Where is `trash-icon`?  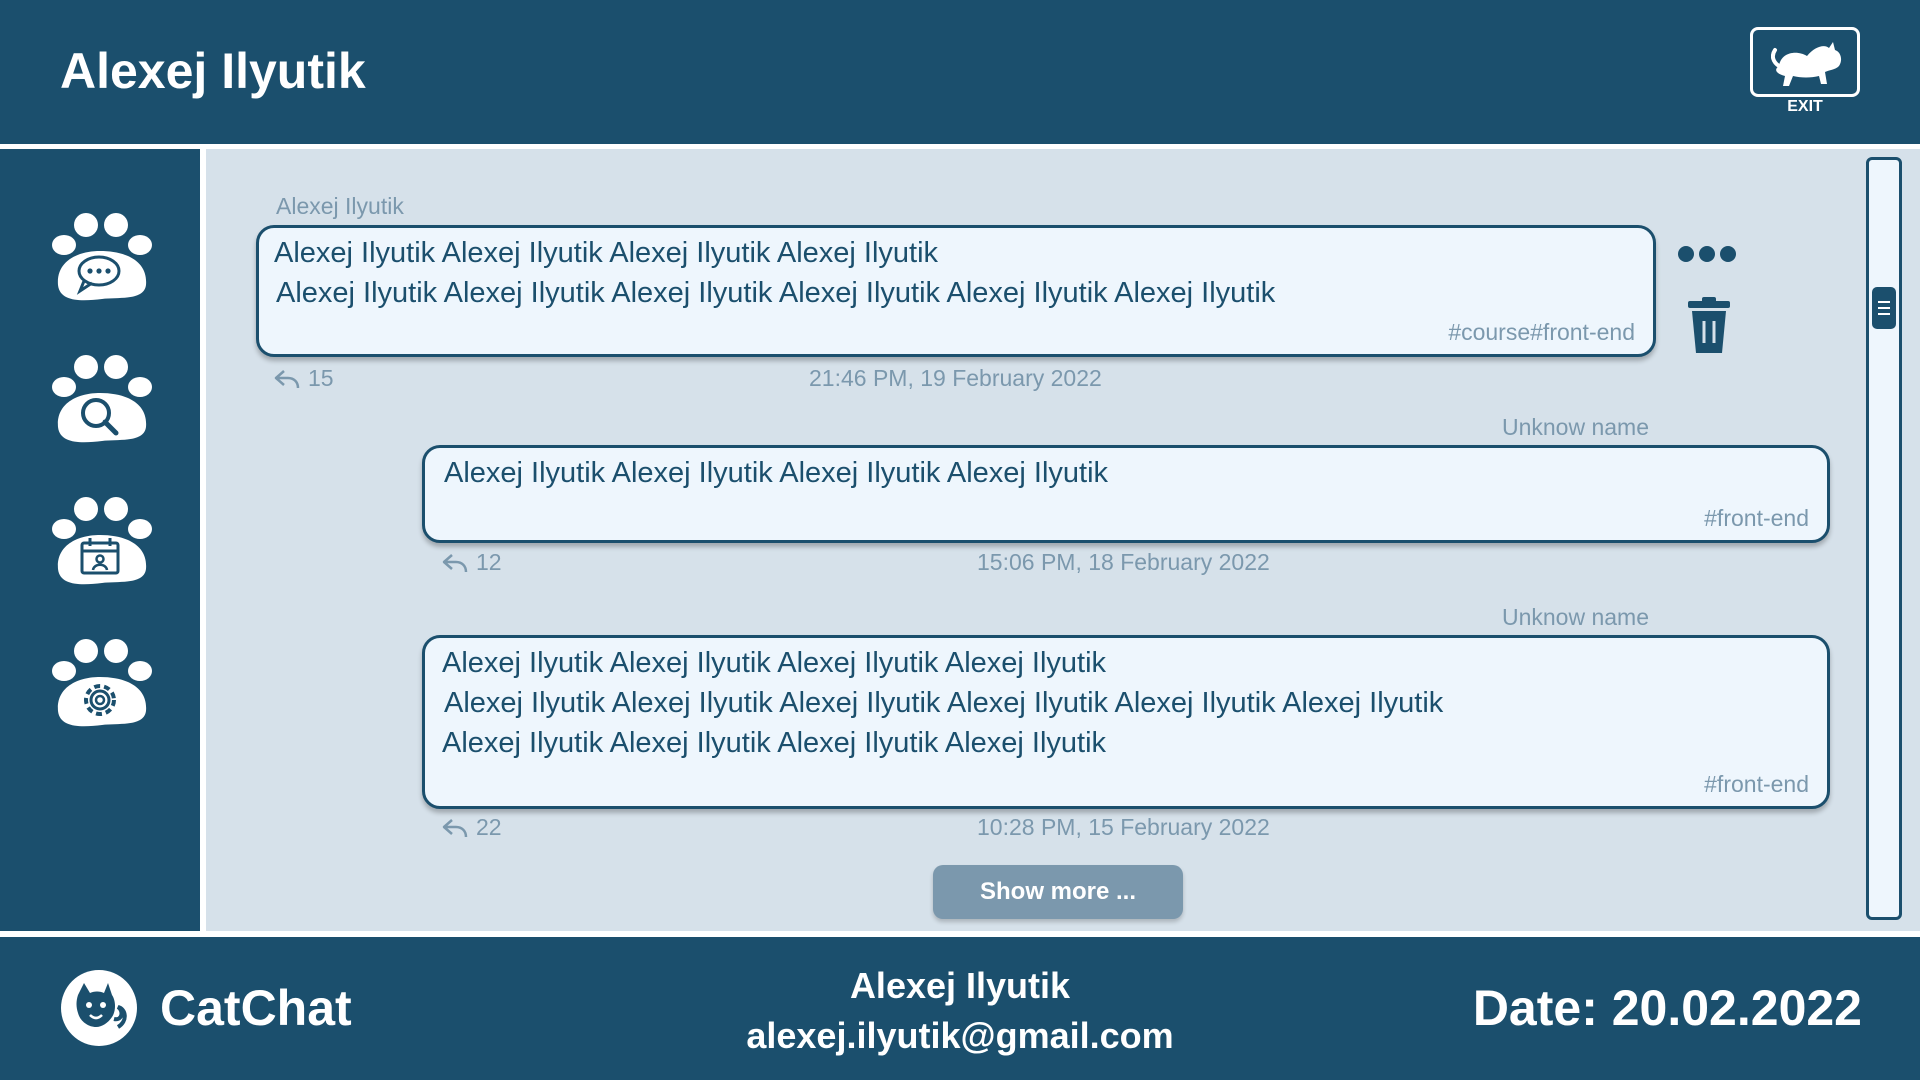
trash-icon is located at coordinates (1709, 327).